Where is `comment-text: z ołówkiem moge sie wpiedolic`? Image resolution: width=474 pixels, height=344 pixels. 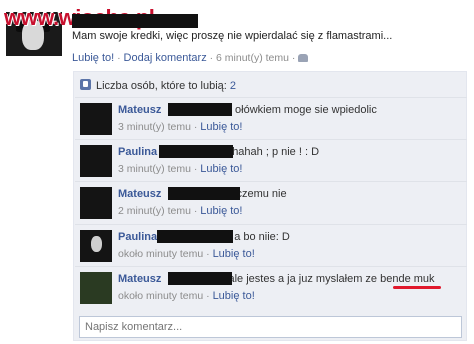 comment-text: z ołówkiem moge sie wpiedolic is located at coordinates (301, 110).